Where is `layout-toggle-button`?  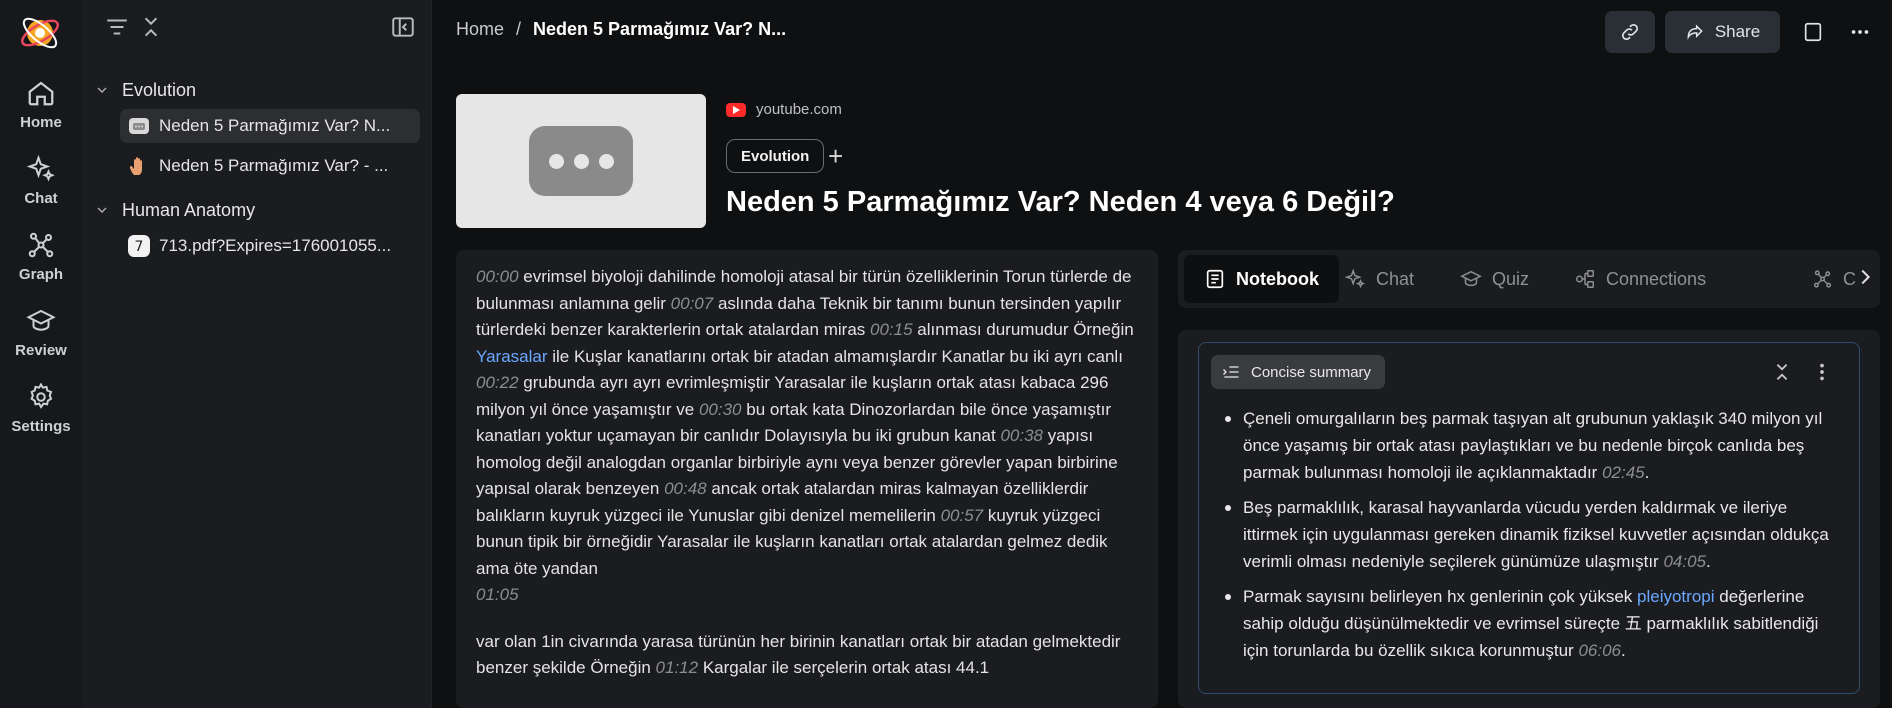 layout-toggle-button is located at coordinates (1813, 32).